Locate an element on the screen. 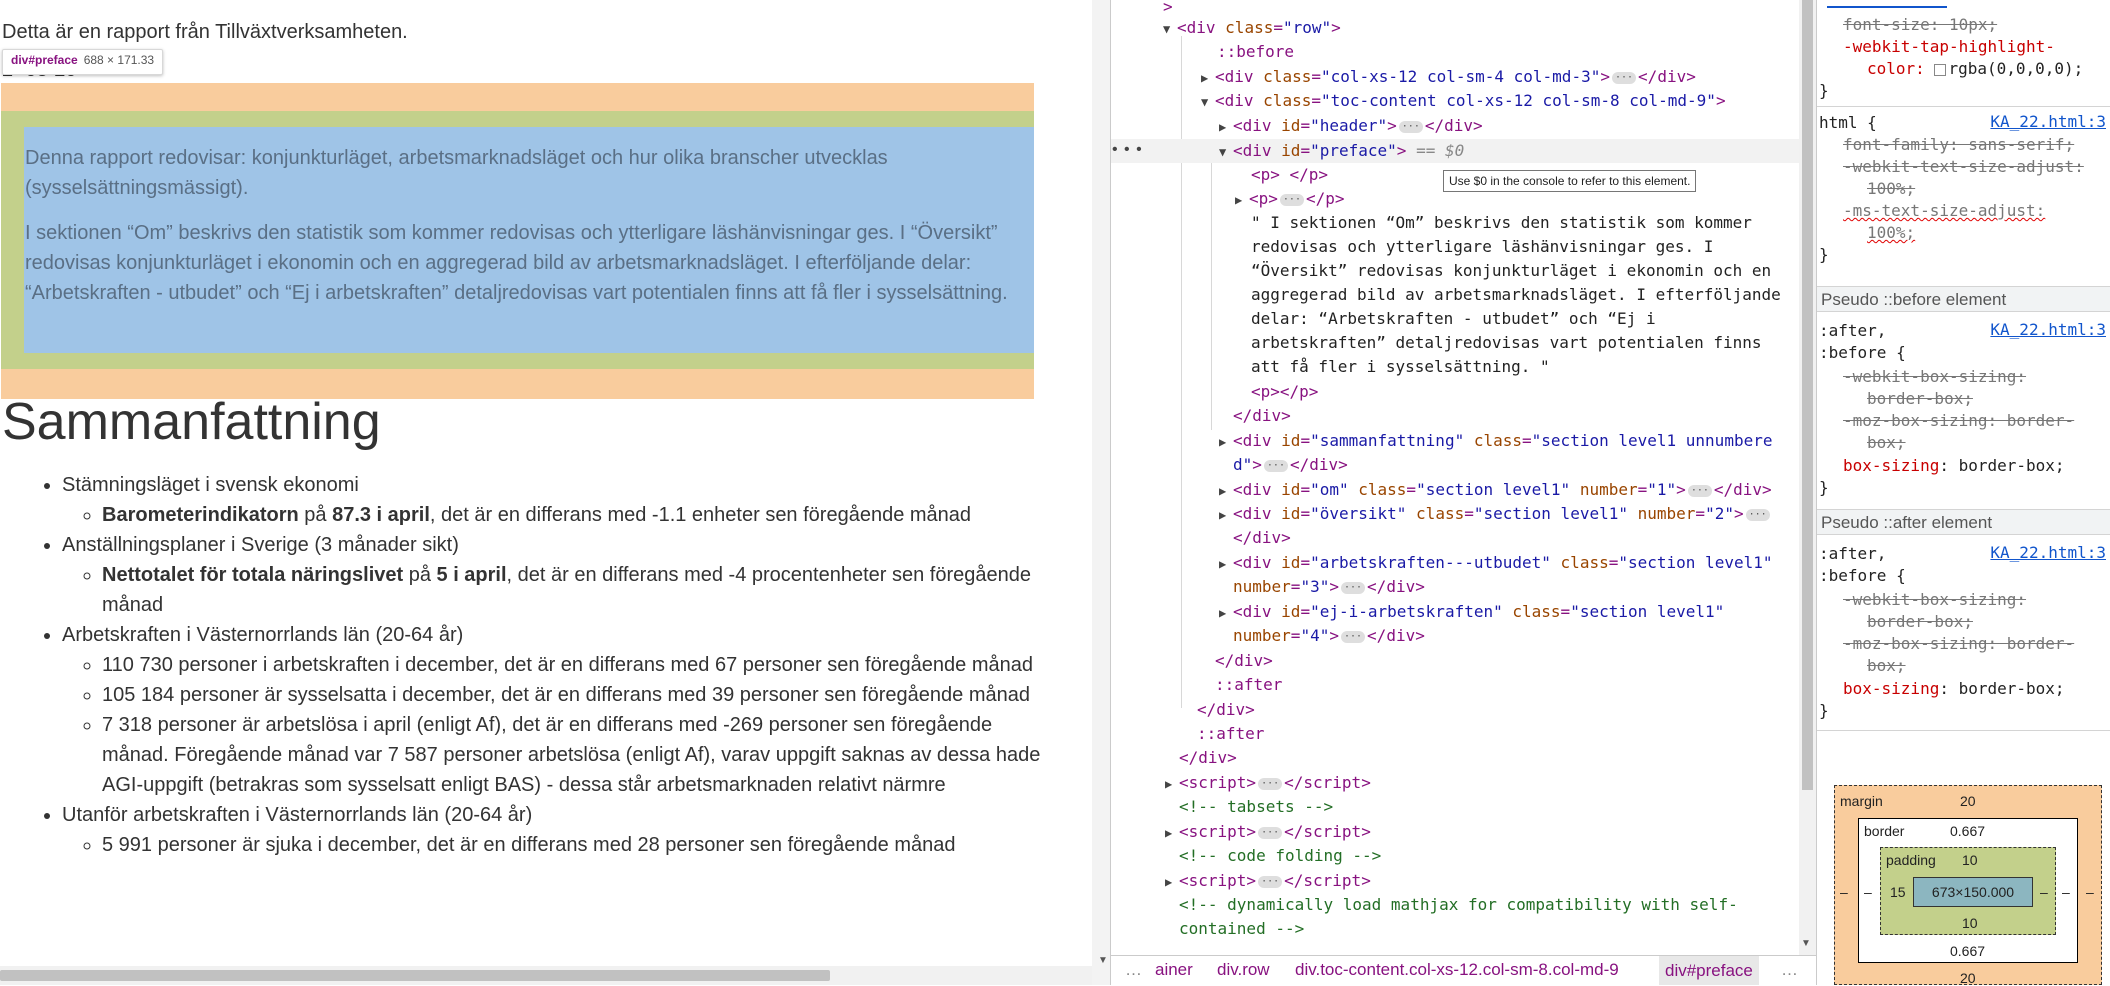 Image resolution: width=2110 pixels, height=986 pixels. box-model-padding-top: 10 is located at coordinates (1970, 860).